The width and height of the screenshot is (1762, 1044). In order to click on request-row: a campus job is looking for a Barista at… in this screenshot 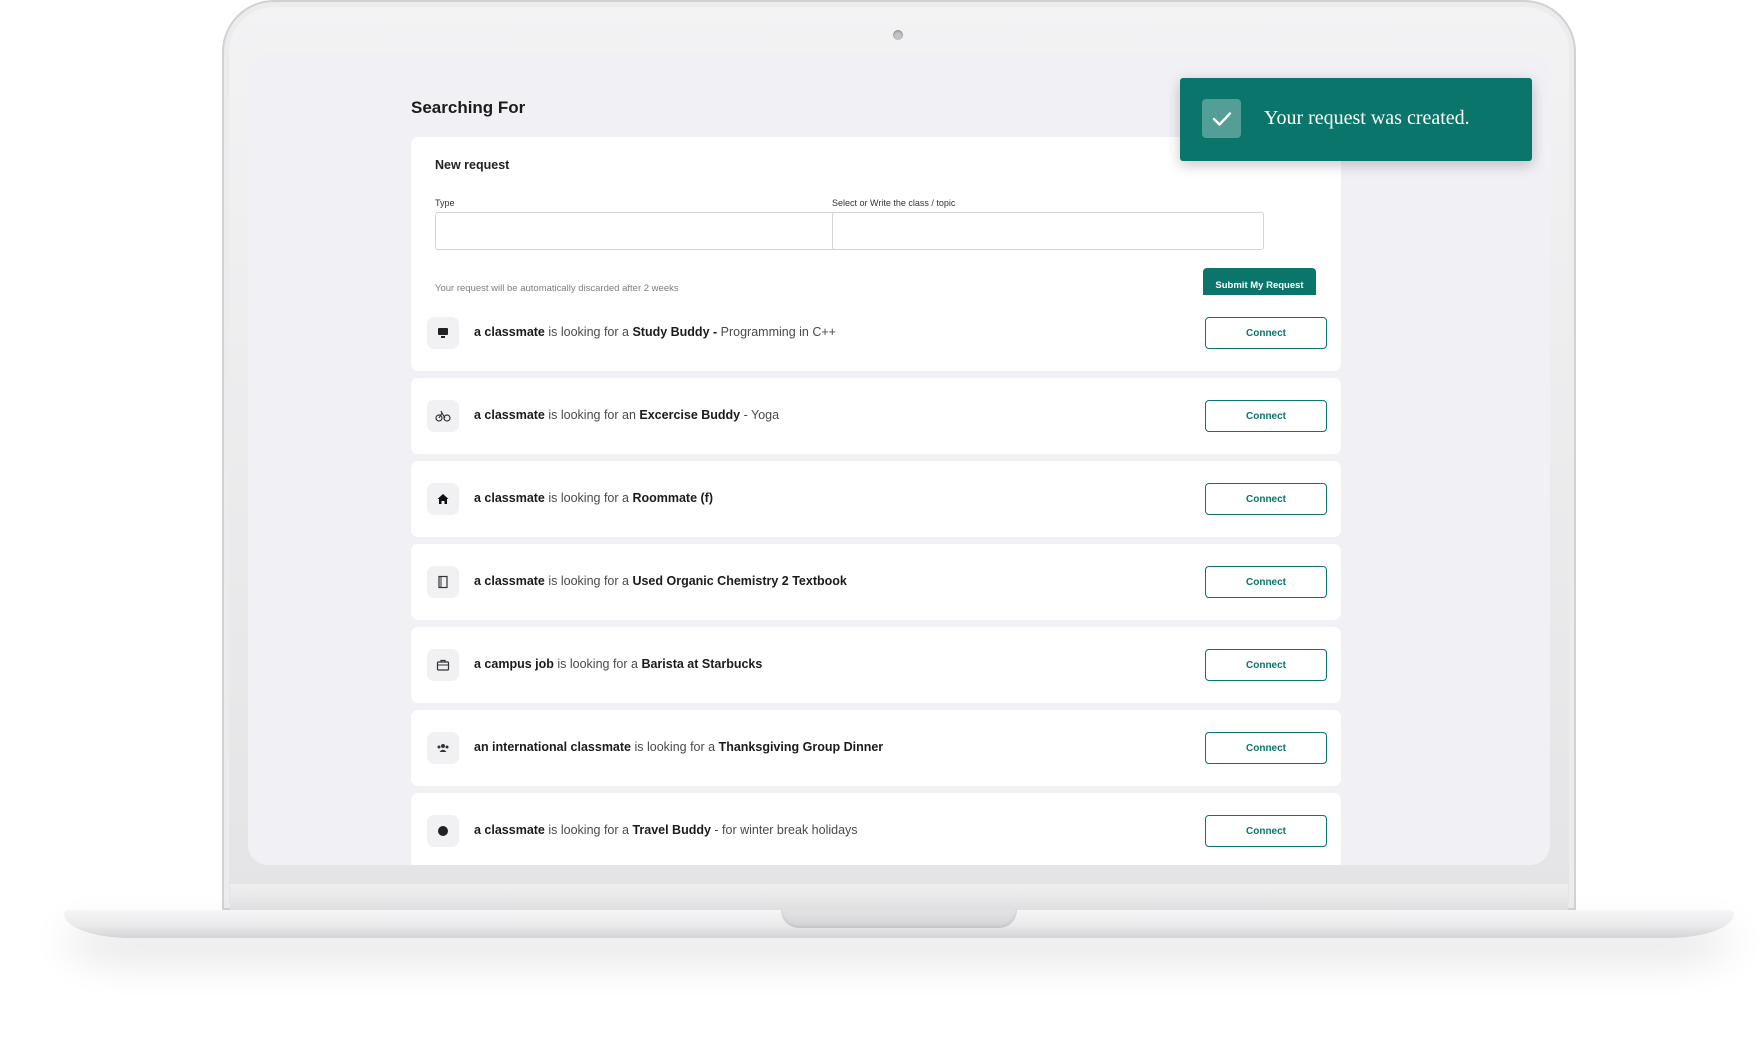, I will do `click(876, 665)`.